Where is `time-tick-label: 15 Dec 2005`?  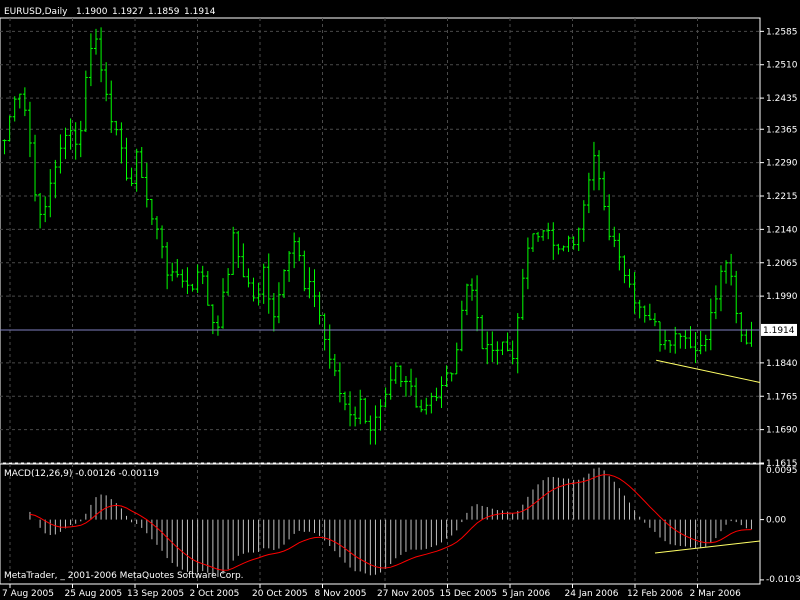 time-tick-label: 15 Dec 2005 is located at coordinates (469, 594).